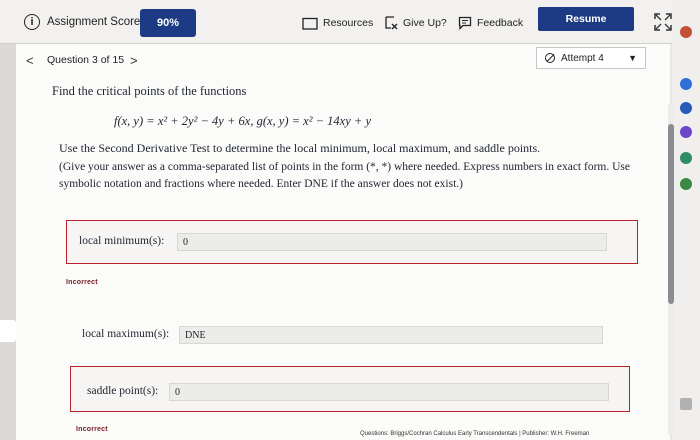 Image resolution: width=700 pixels, height=440 pixels. I want to click on give-up-icon, so click(391, 23).